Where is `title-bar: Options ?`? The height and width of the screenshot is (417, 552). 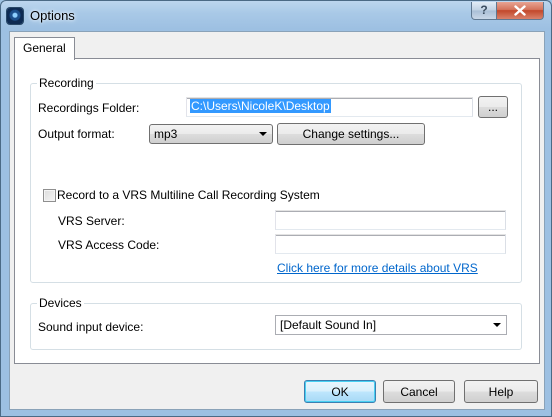 title-bar: Options ? is located at coordinates (276, 16).